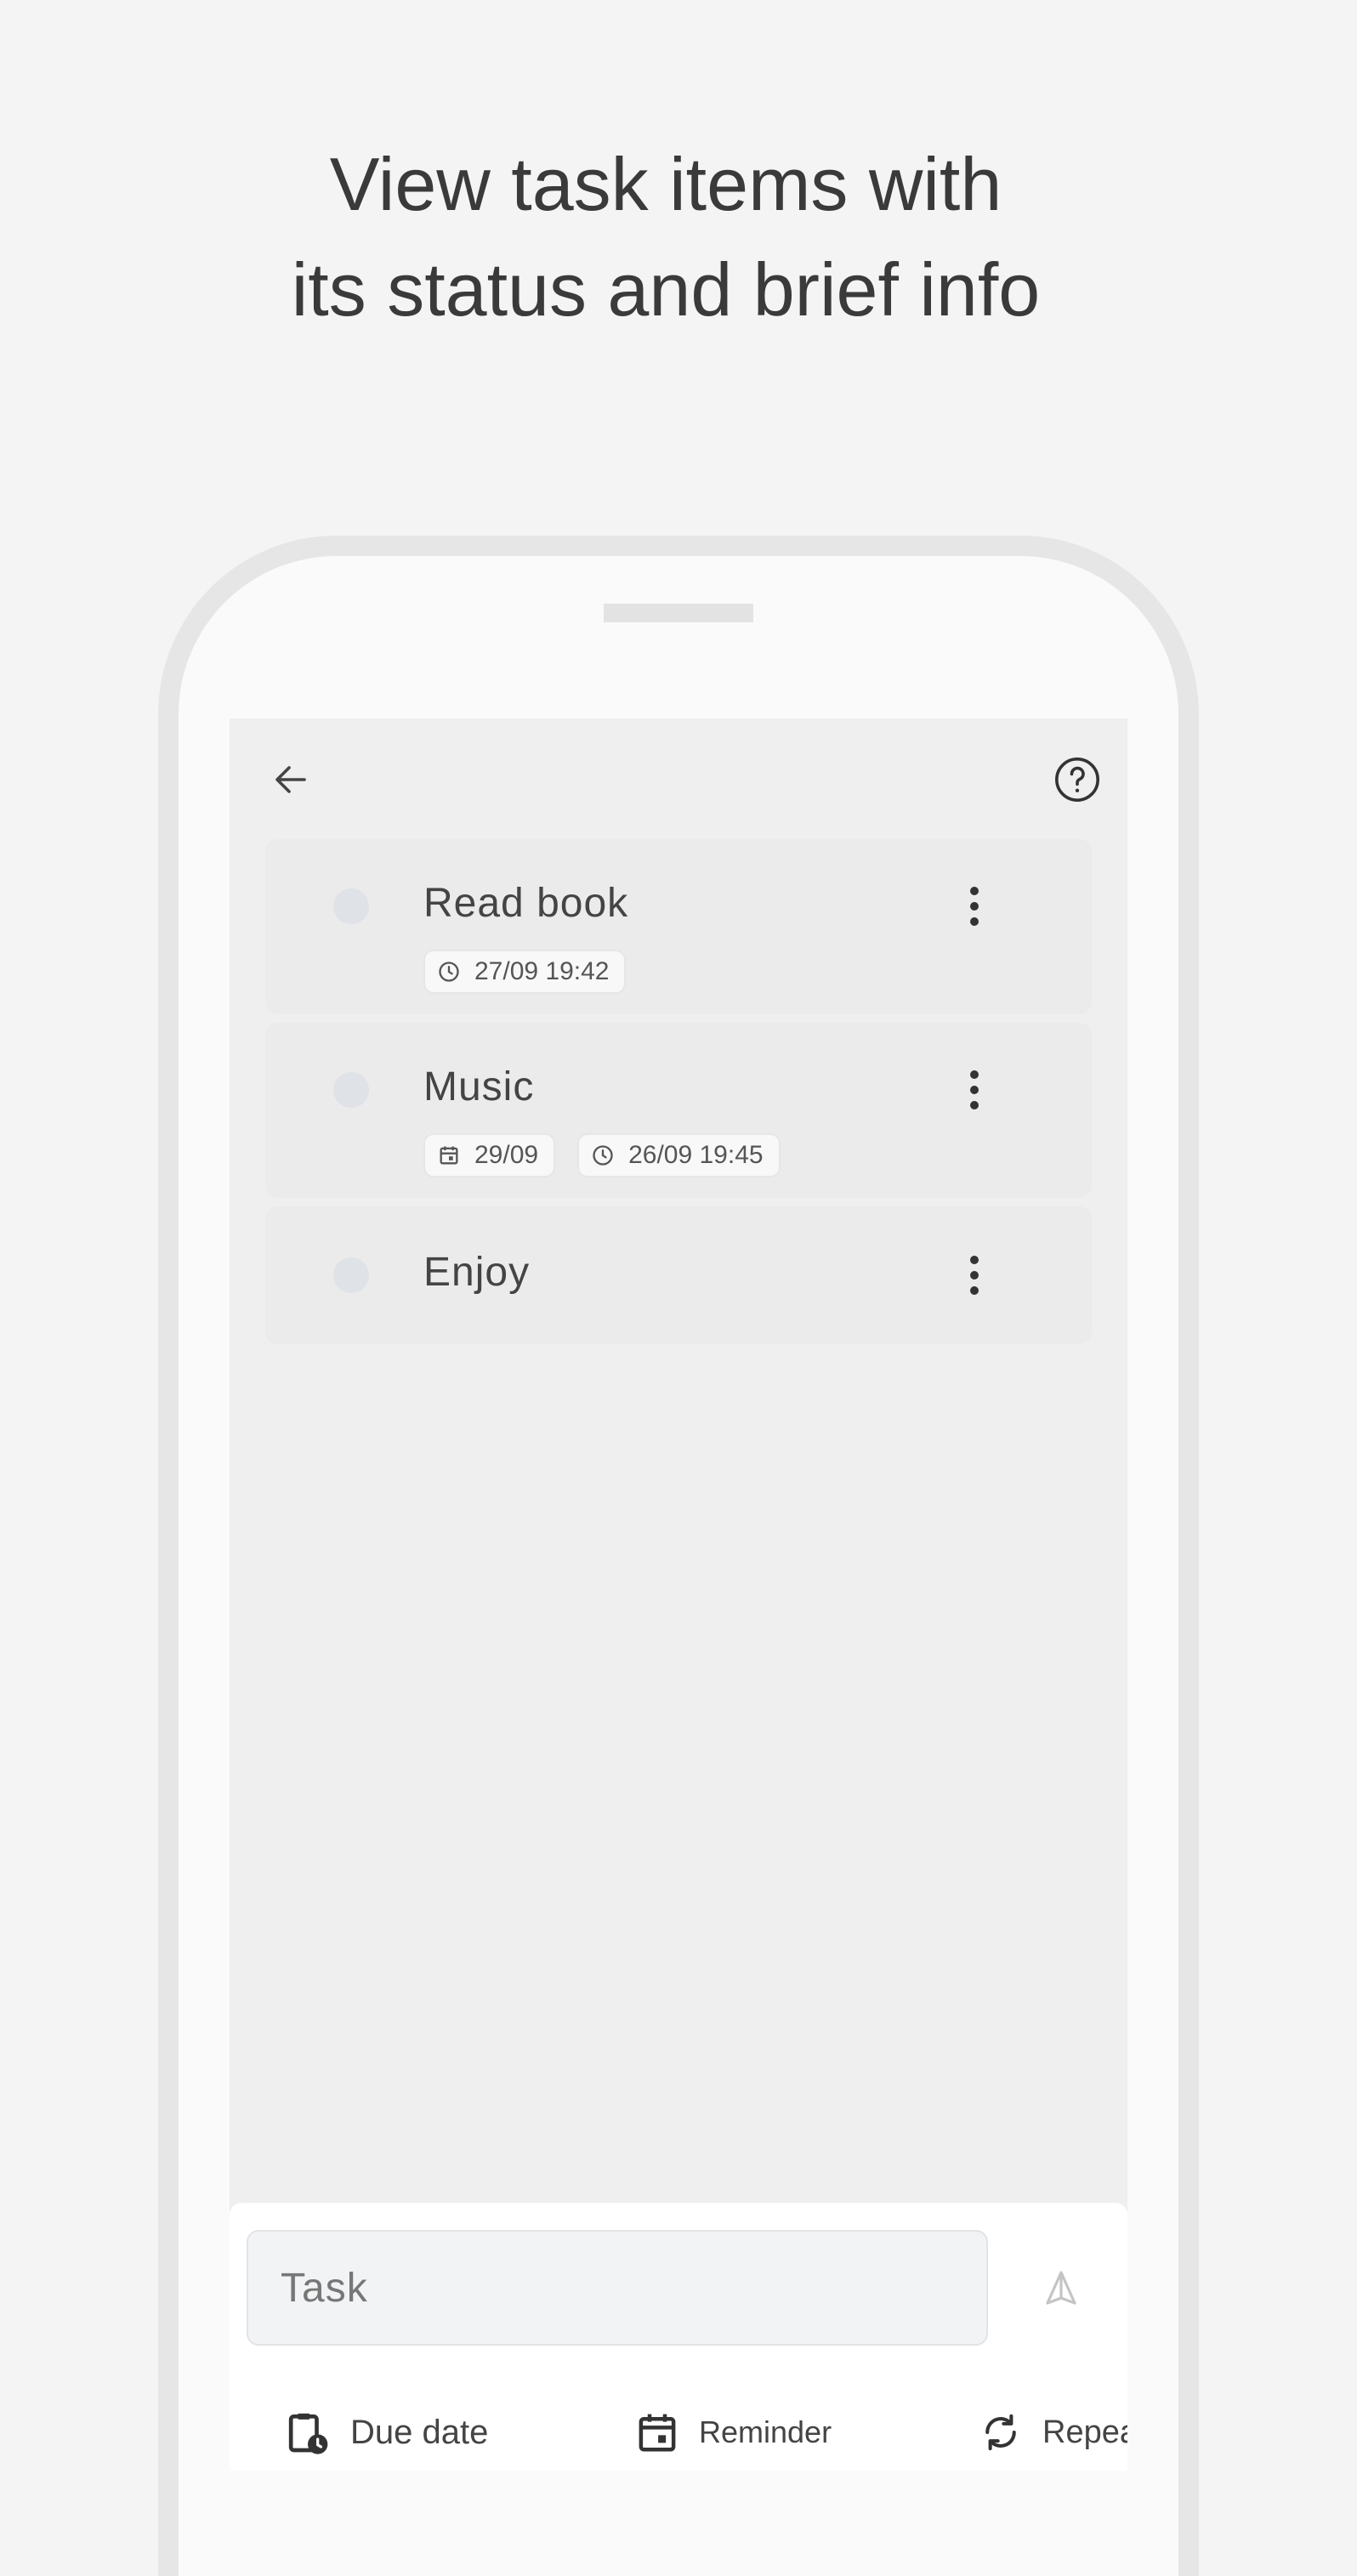 Image resolution: width=1357 pixels, height=2576 pixels. What do you see at coordinates (678, 927) in the screenshot?
I see `task-item: Read book 27/09 19:42` at bounding box center [678, 927].